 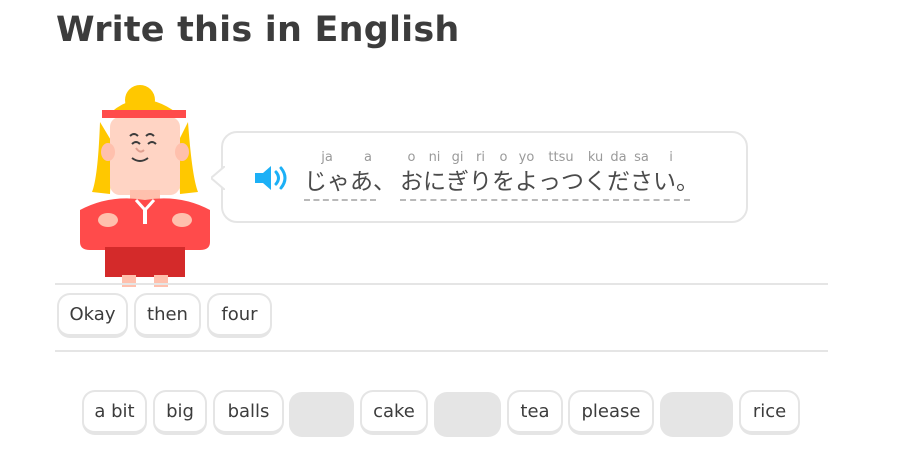 I want to click on character-illustration, so click(x=145, y=186).